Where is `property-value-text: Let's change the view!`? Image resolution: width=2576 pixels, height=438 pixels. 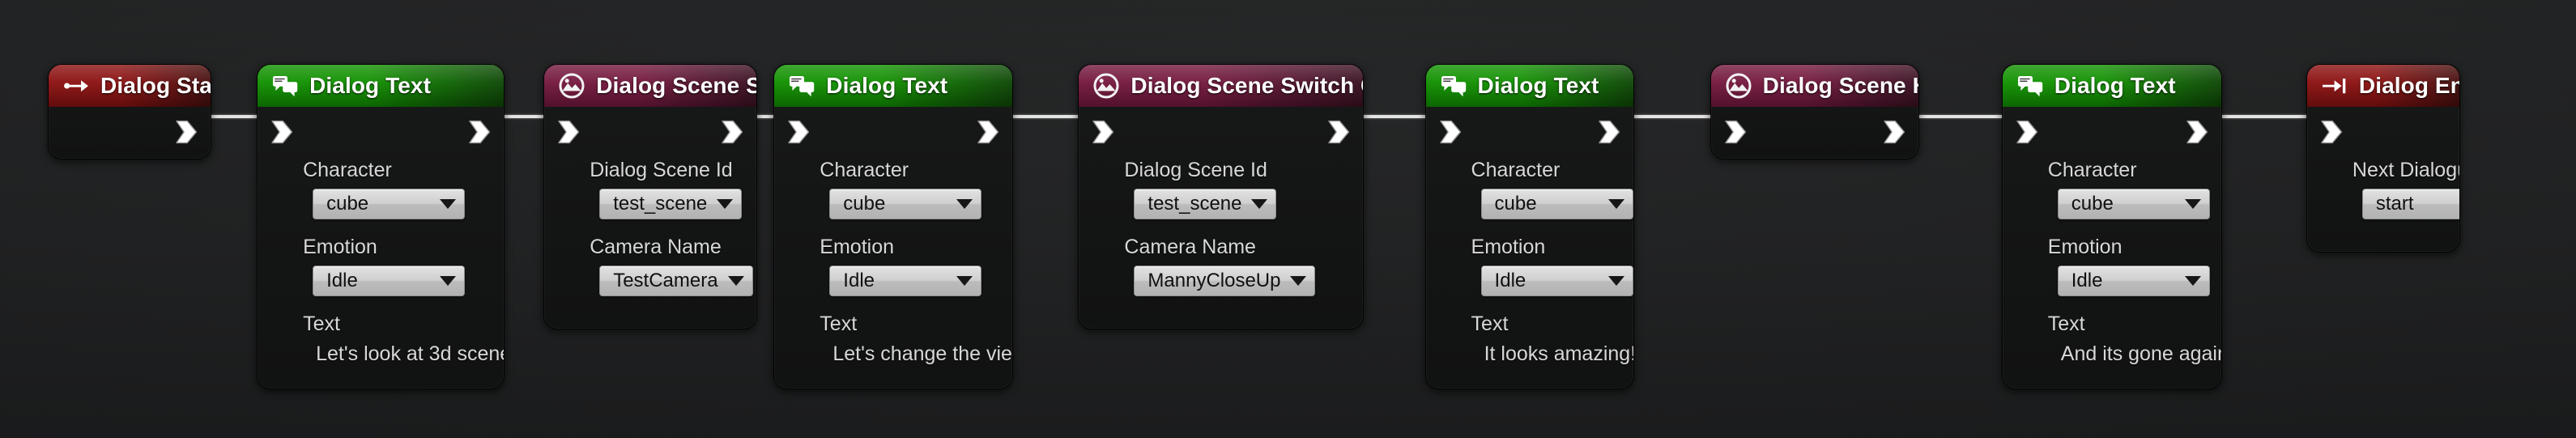
property-value-text: Let's change the view! is located at coordinates (922, 354).